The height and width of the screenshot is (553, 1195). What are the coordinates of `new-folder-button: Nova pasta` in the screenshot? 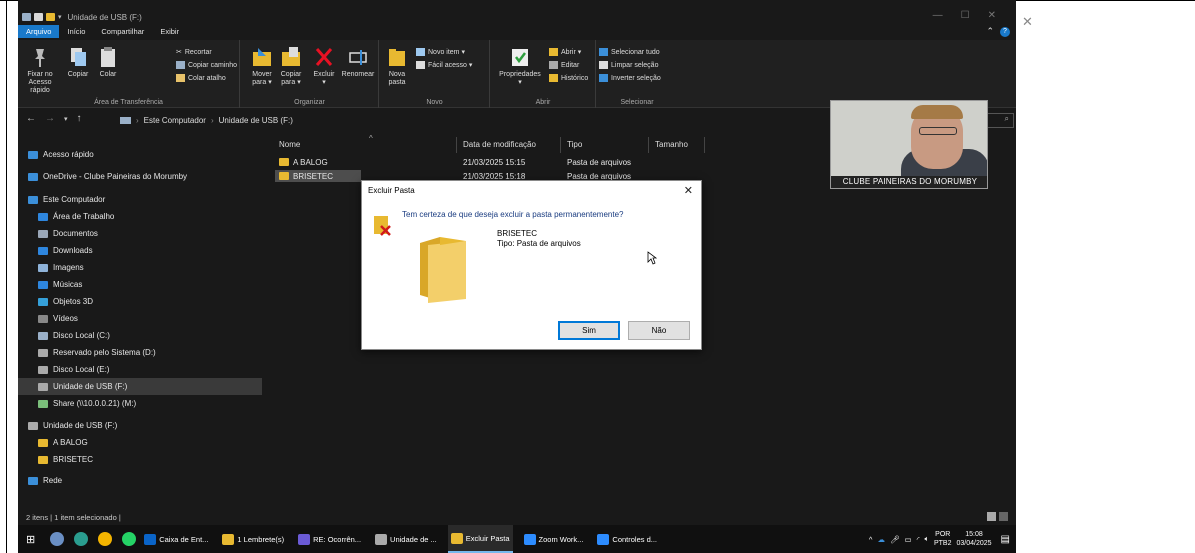 It's located at (397, 66).